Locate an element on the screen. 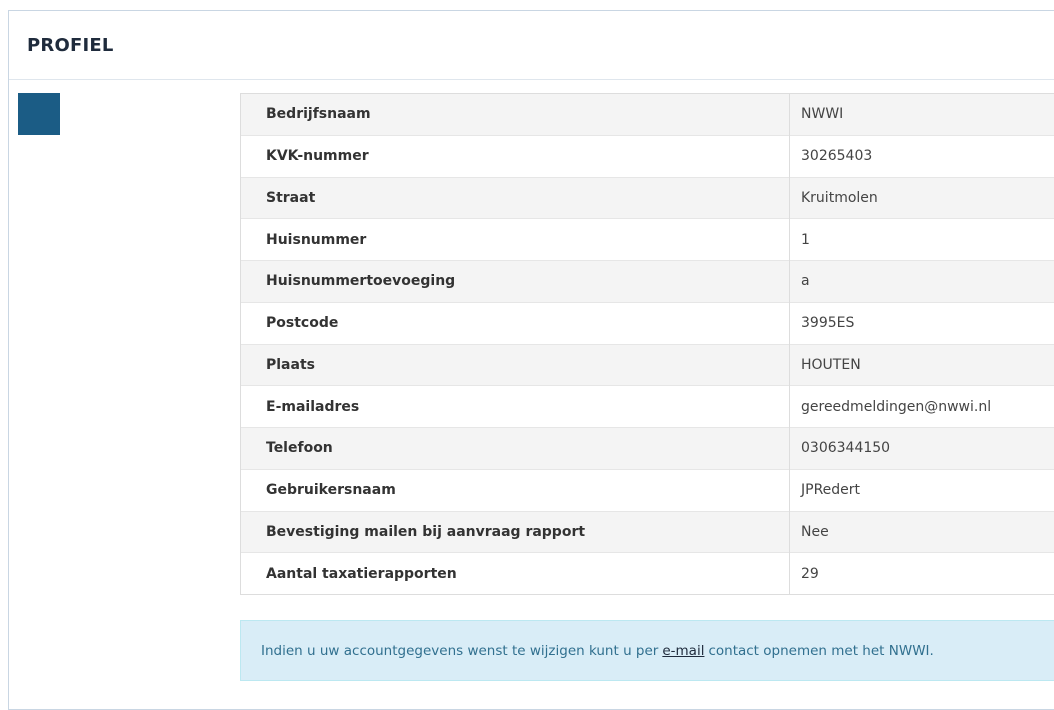 This screenshot has height=710, width=1054. row-value: Kruitmolen is located at coordinates (922, 198).